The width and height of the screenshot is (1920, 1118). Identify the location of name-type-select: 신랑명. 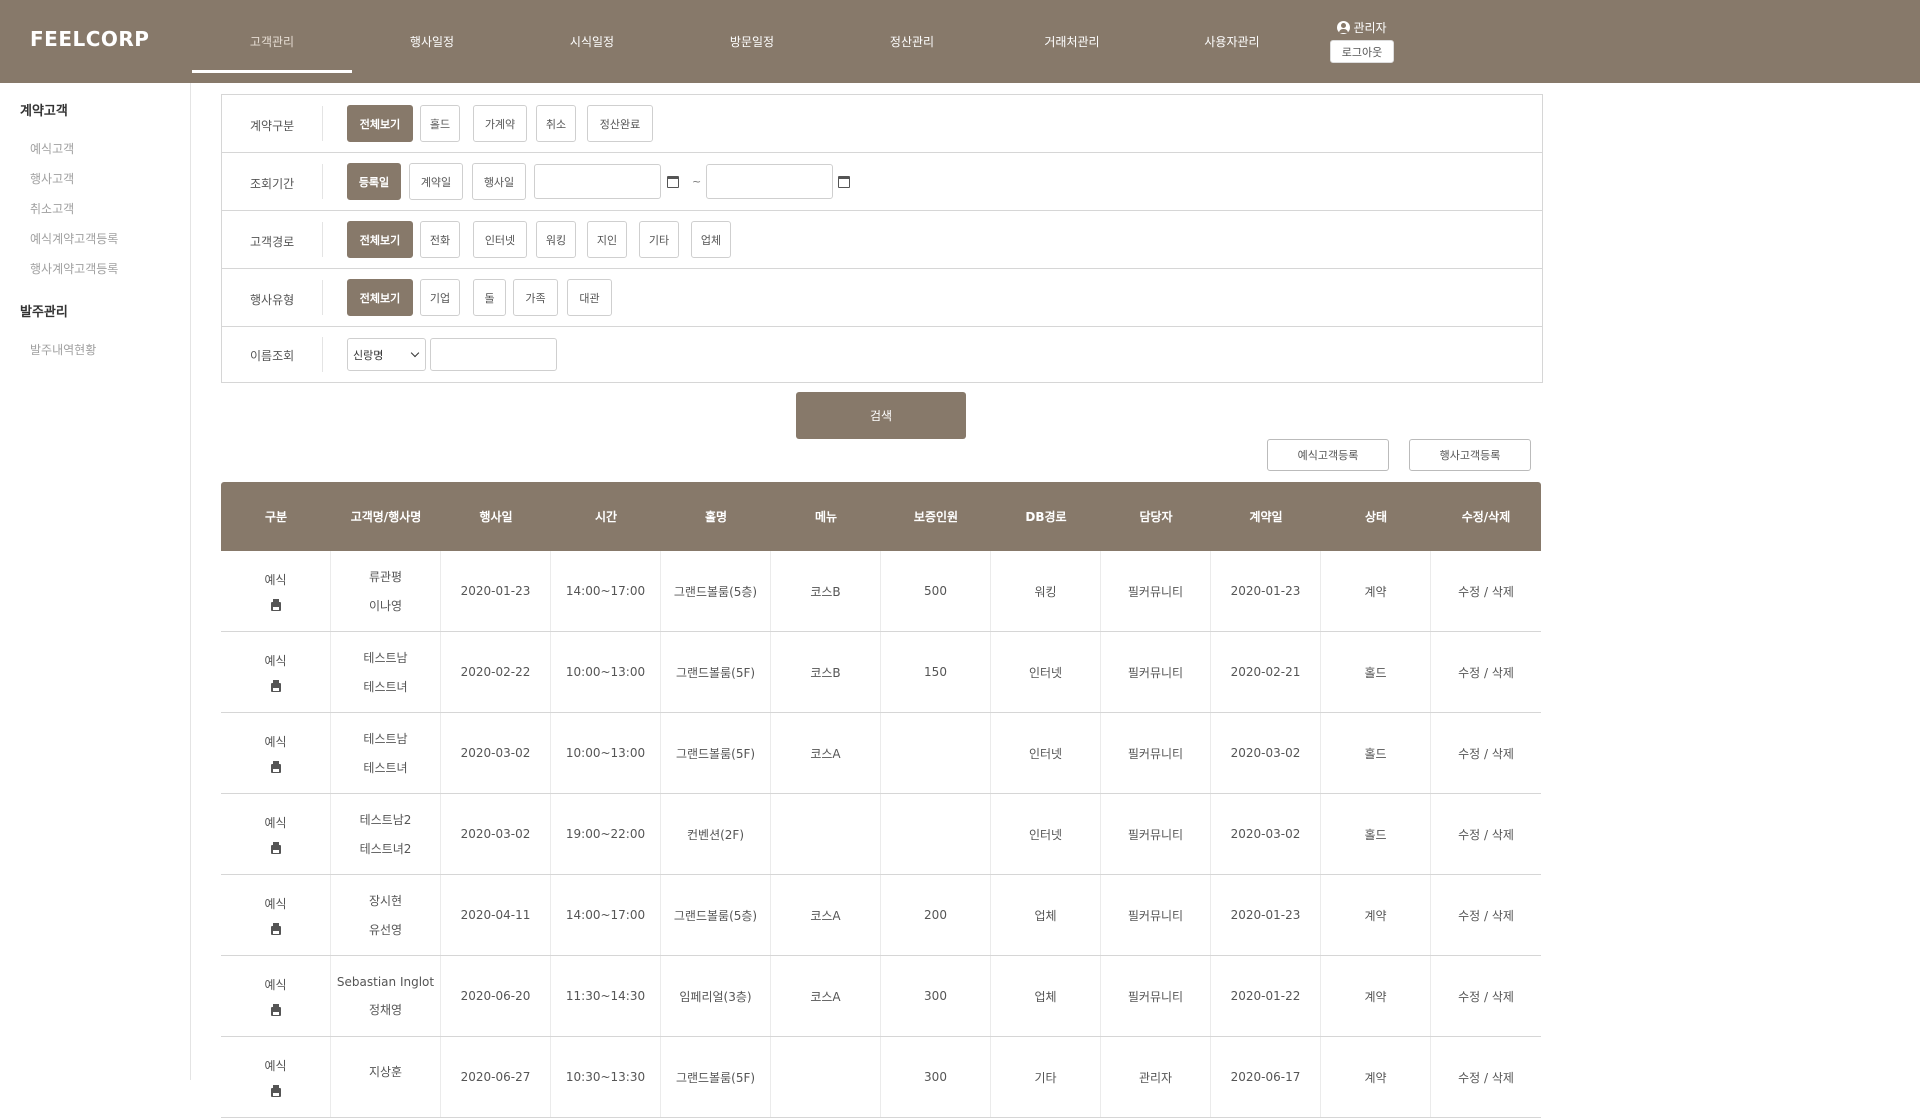
(386, 354).